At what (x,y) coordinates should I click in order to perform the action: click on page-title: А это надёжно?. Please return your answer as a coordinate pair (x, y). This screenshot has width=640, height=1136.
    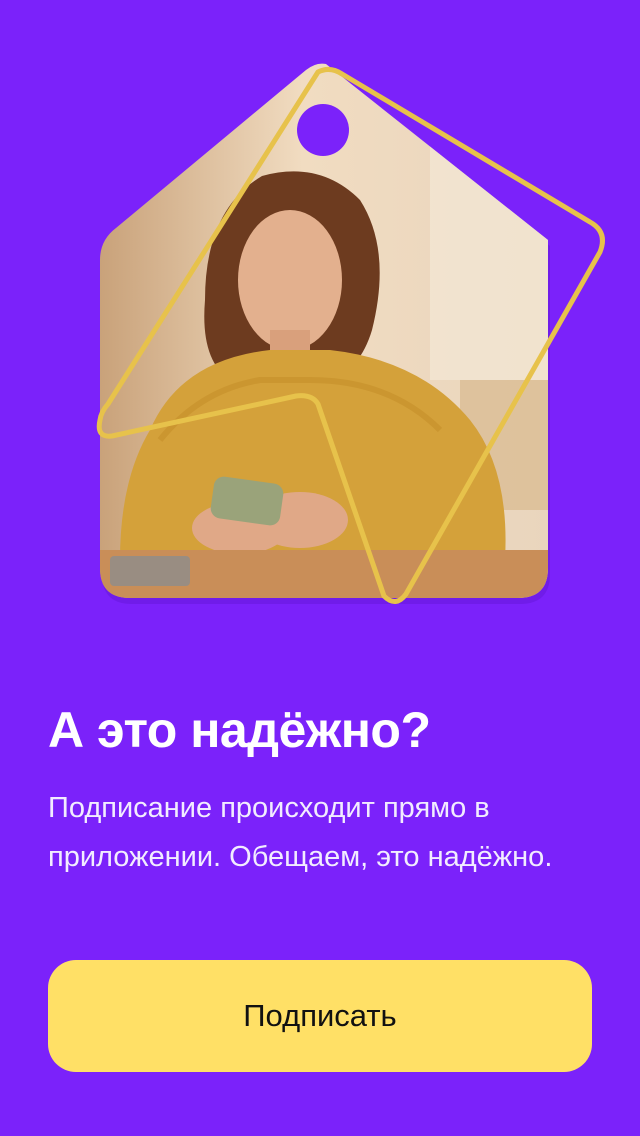
    Looking at the image, I should click on (239, 730).